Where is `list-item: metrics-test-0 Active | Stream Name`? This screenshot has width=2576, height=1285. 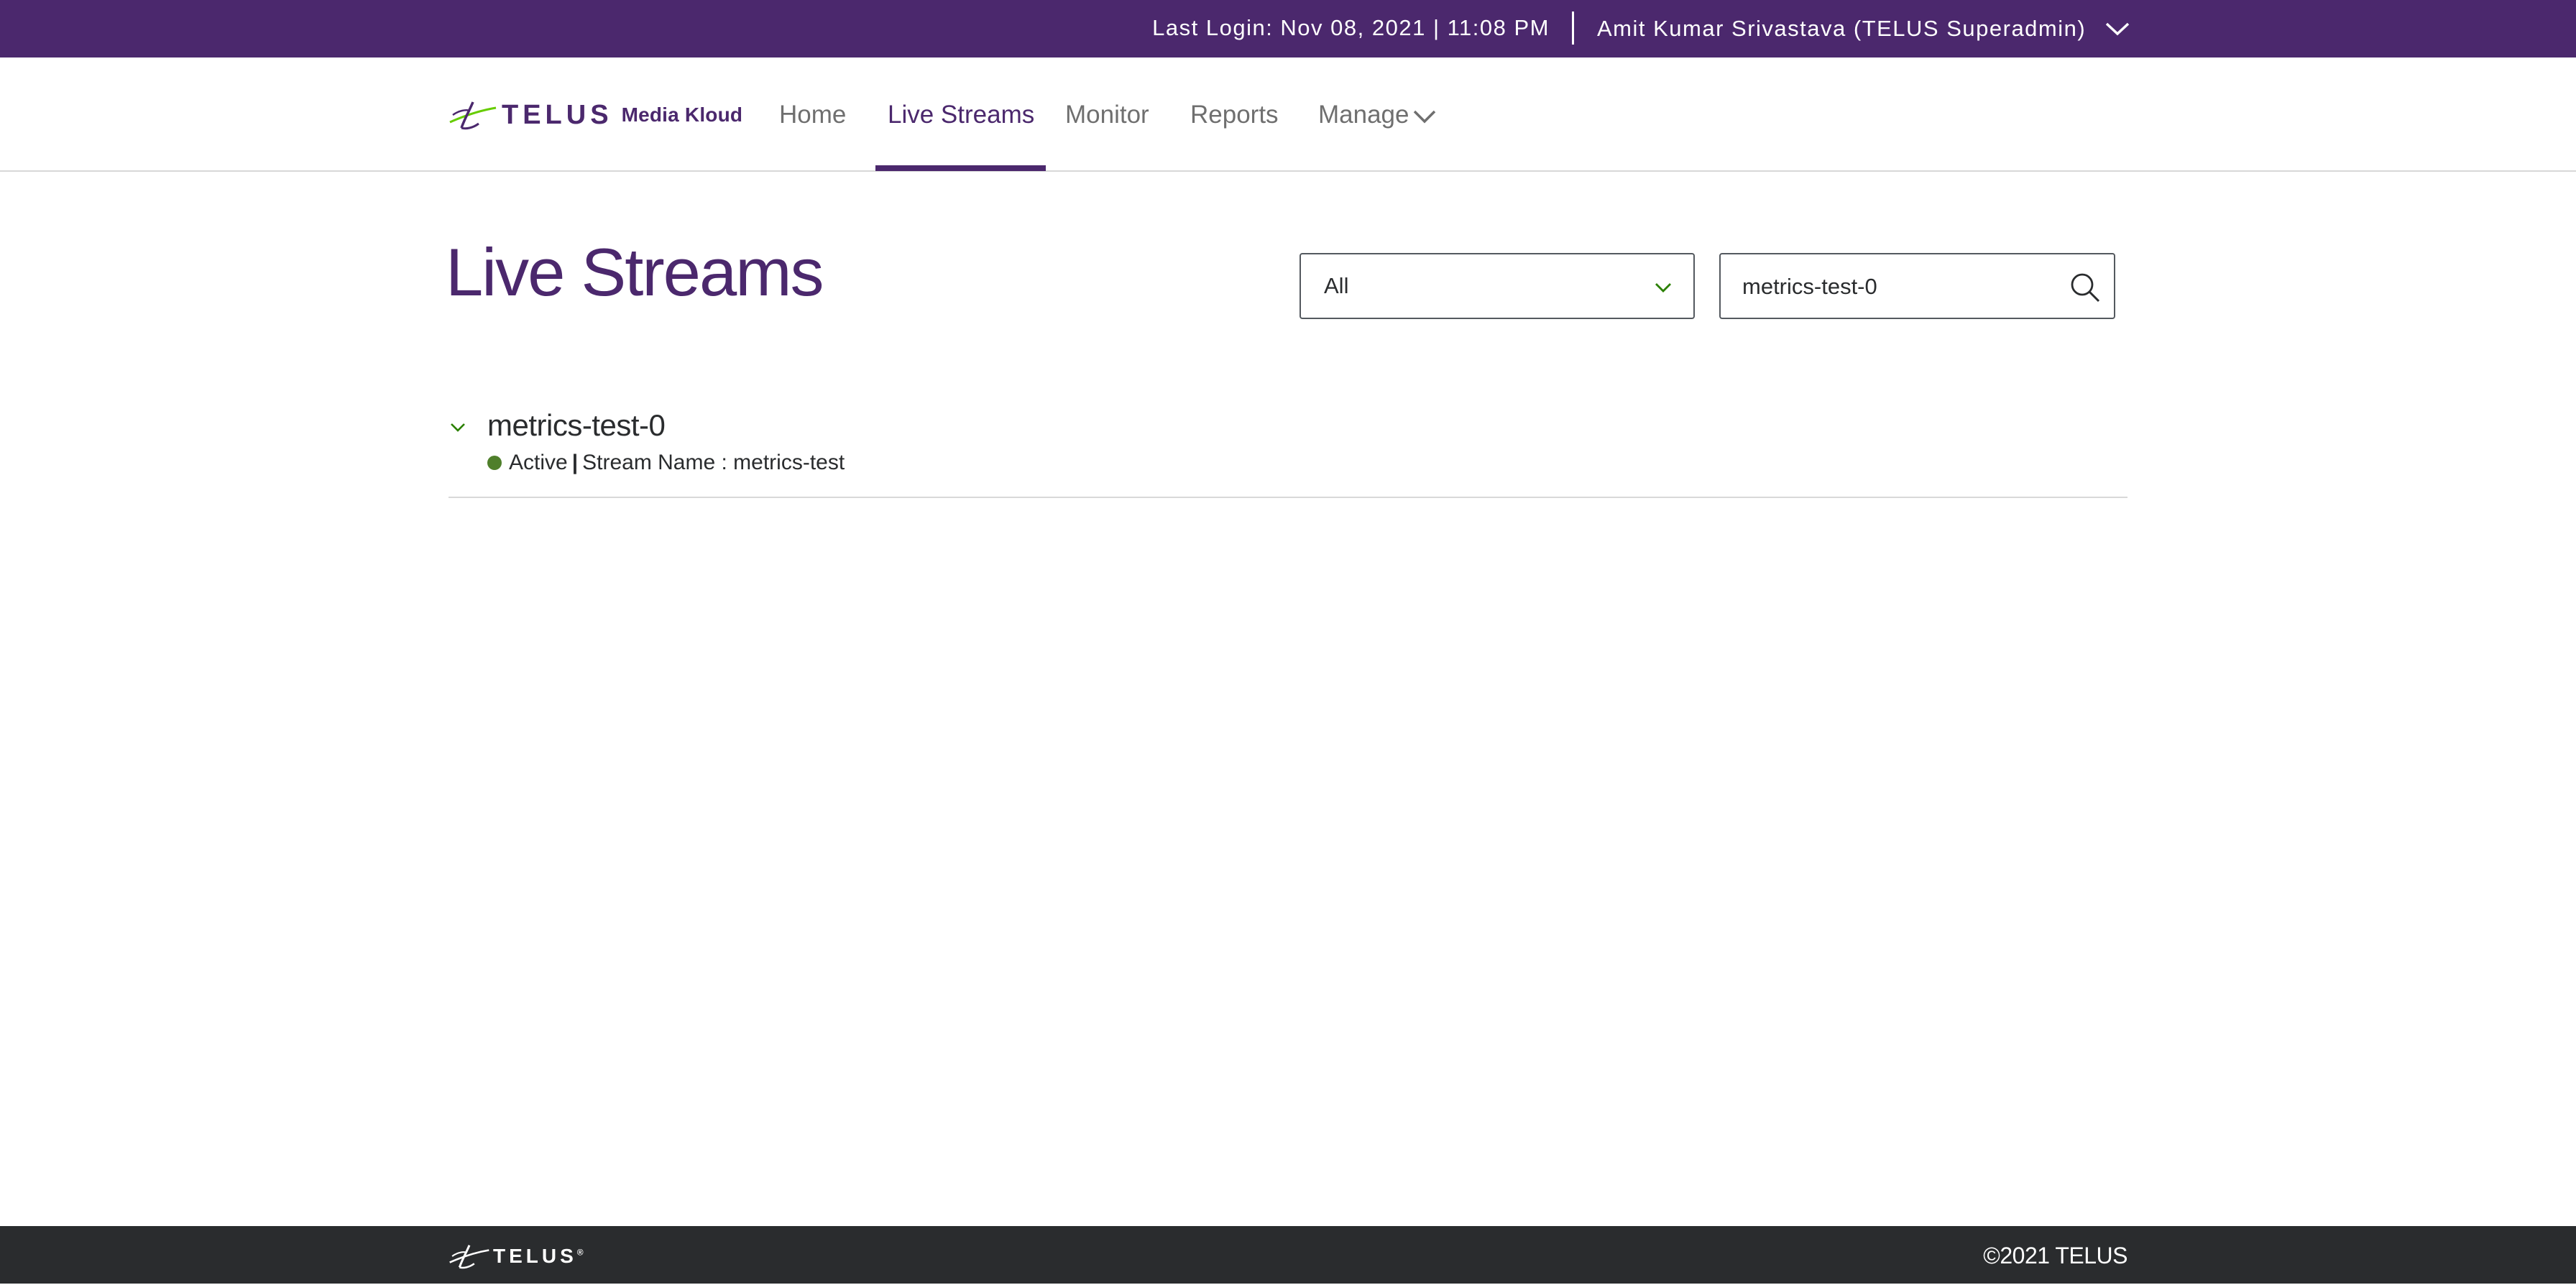
list-item: metrics-test-0 Active | Stream Name is located at coordinates (1288, 447).